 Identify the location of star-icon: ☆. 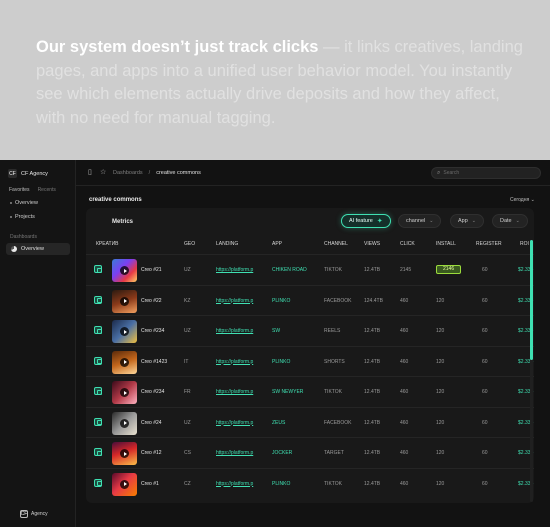
(103, 172).